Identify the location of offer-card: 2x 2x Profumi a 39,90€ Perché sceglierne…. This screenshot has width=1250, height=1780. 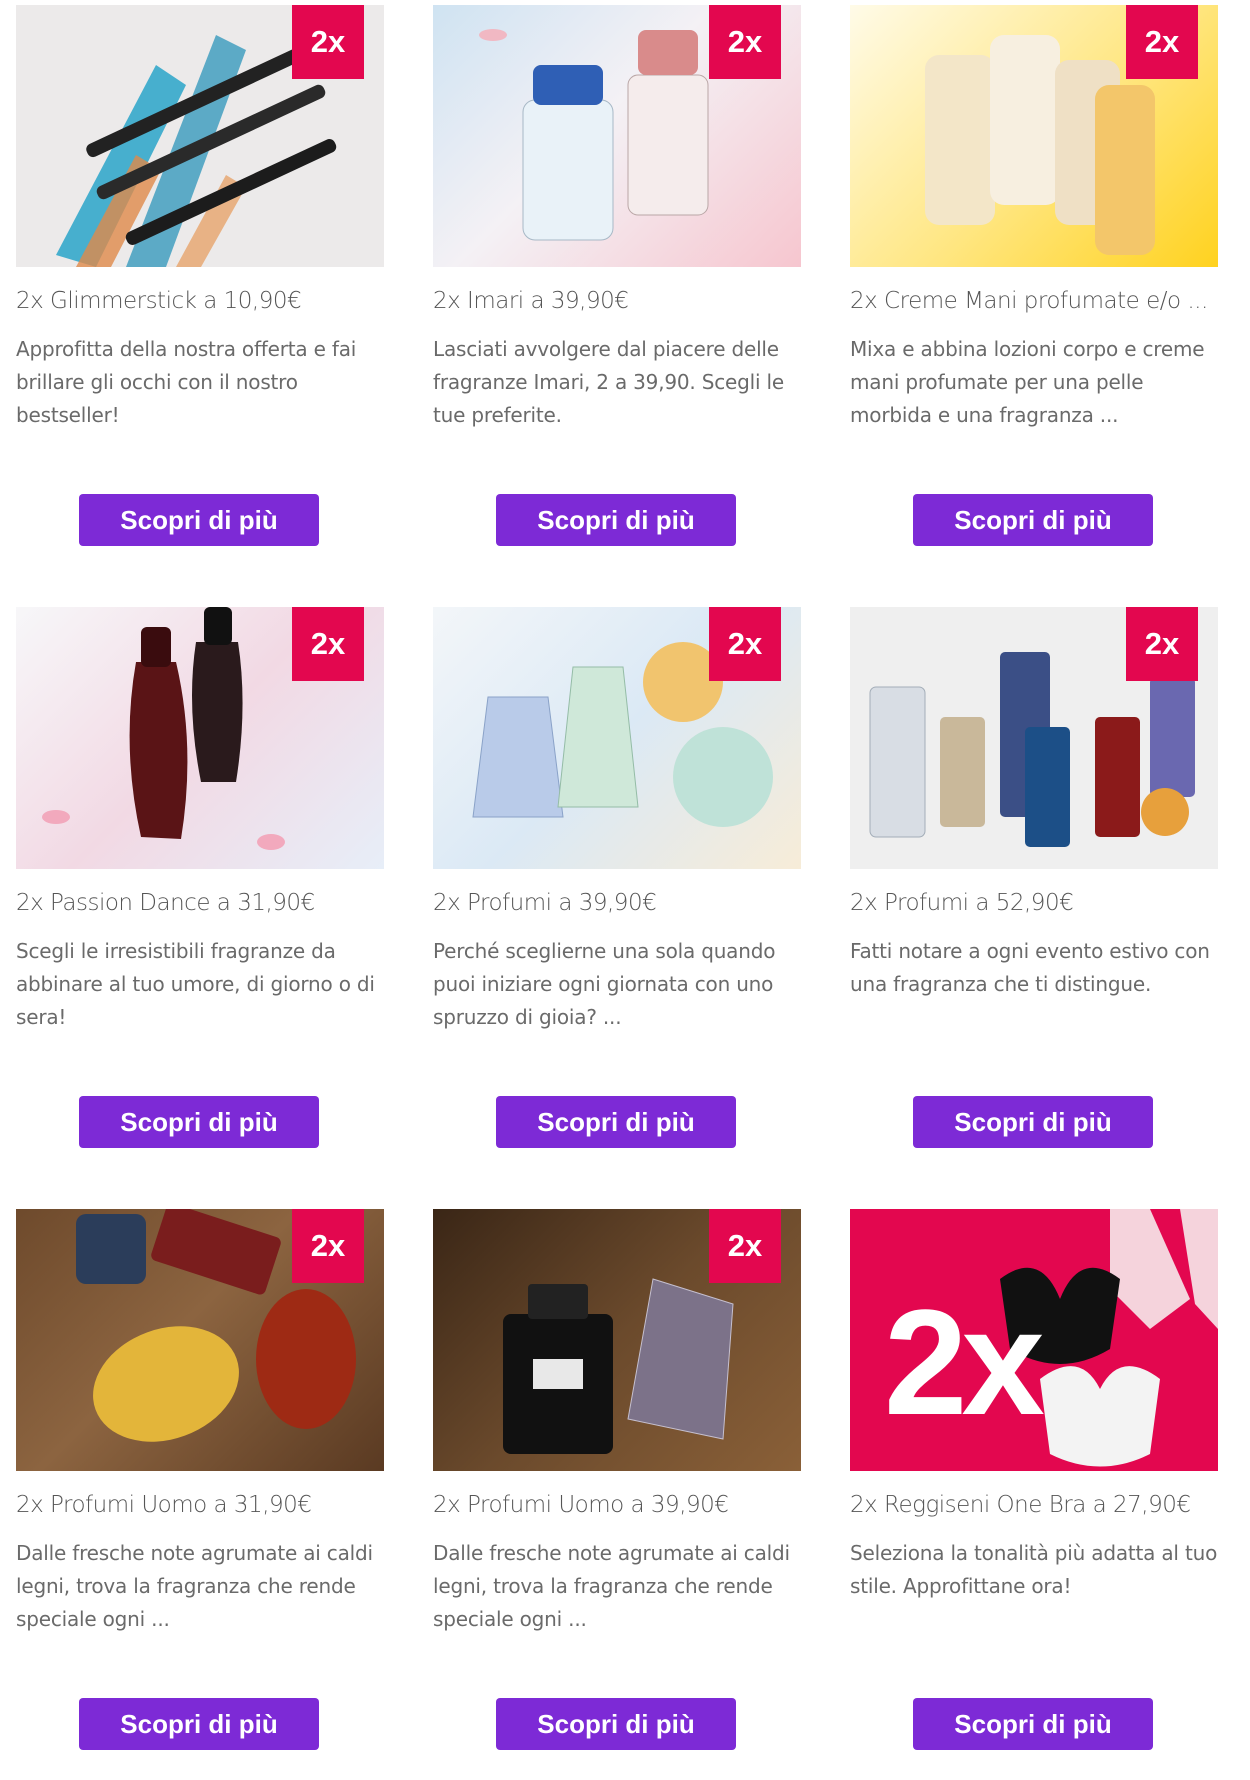
(617, 877).